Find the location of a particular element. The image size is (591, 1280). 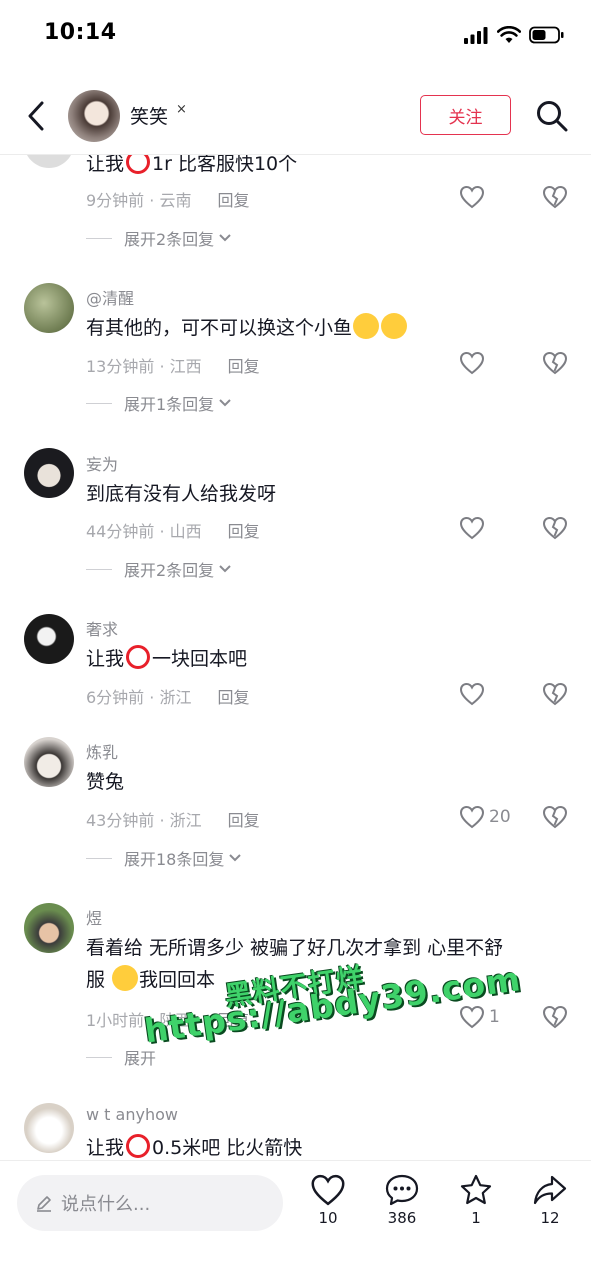

pencil-icon is located at coordinates (44, 1204).